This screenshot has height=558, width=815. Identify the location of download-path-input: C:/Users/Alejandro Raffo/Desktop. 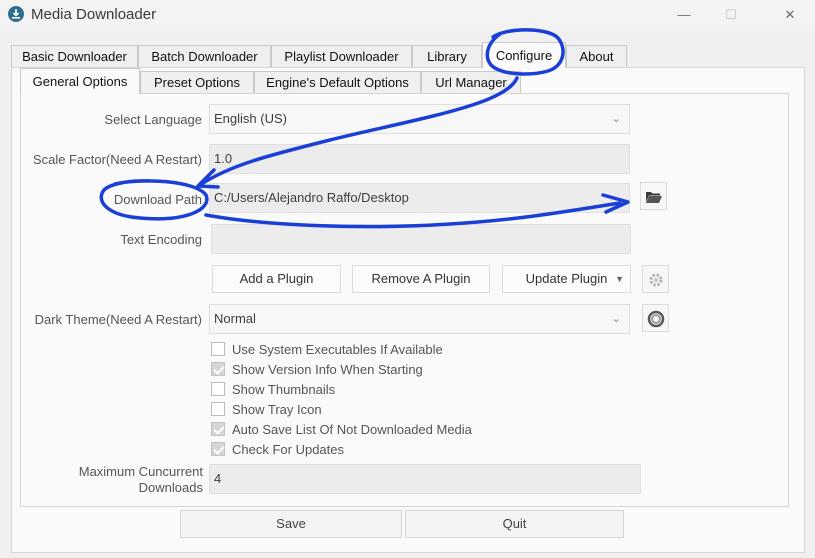
(419, 198).